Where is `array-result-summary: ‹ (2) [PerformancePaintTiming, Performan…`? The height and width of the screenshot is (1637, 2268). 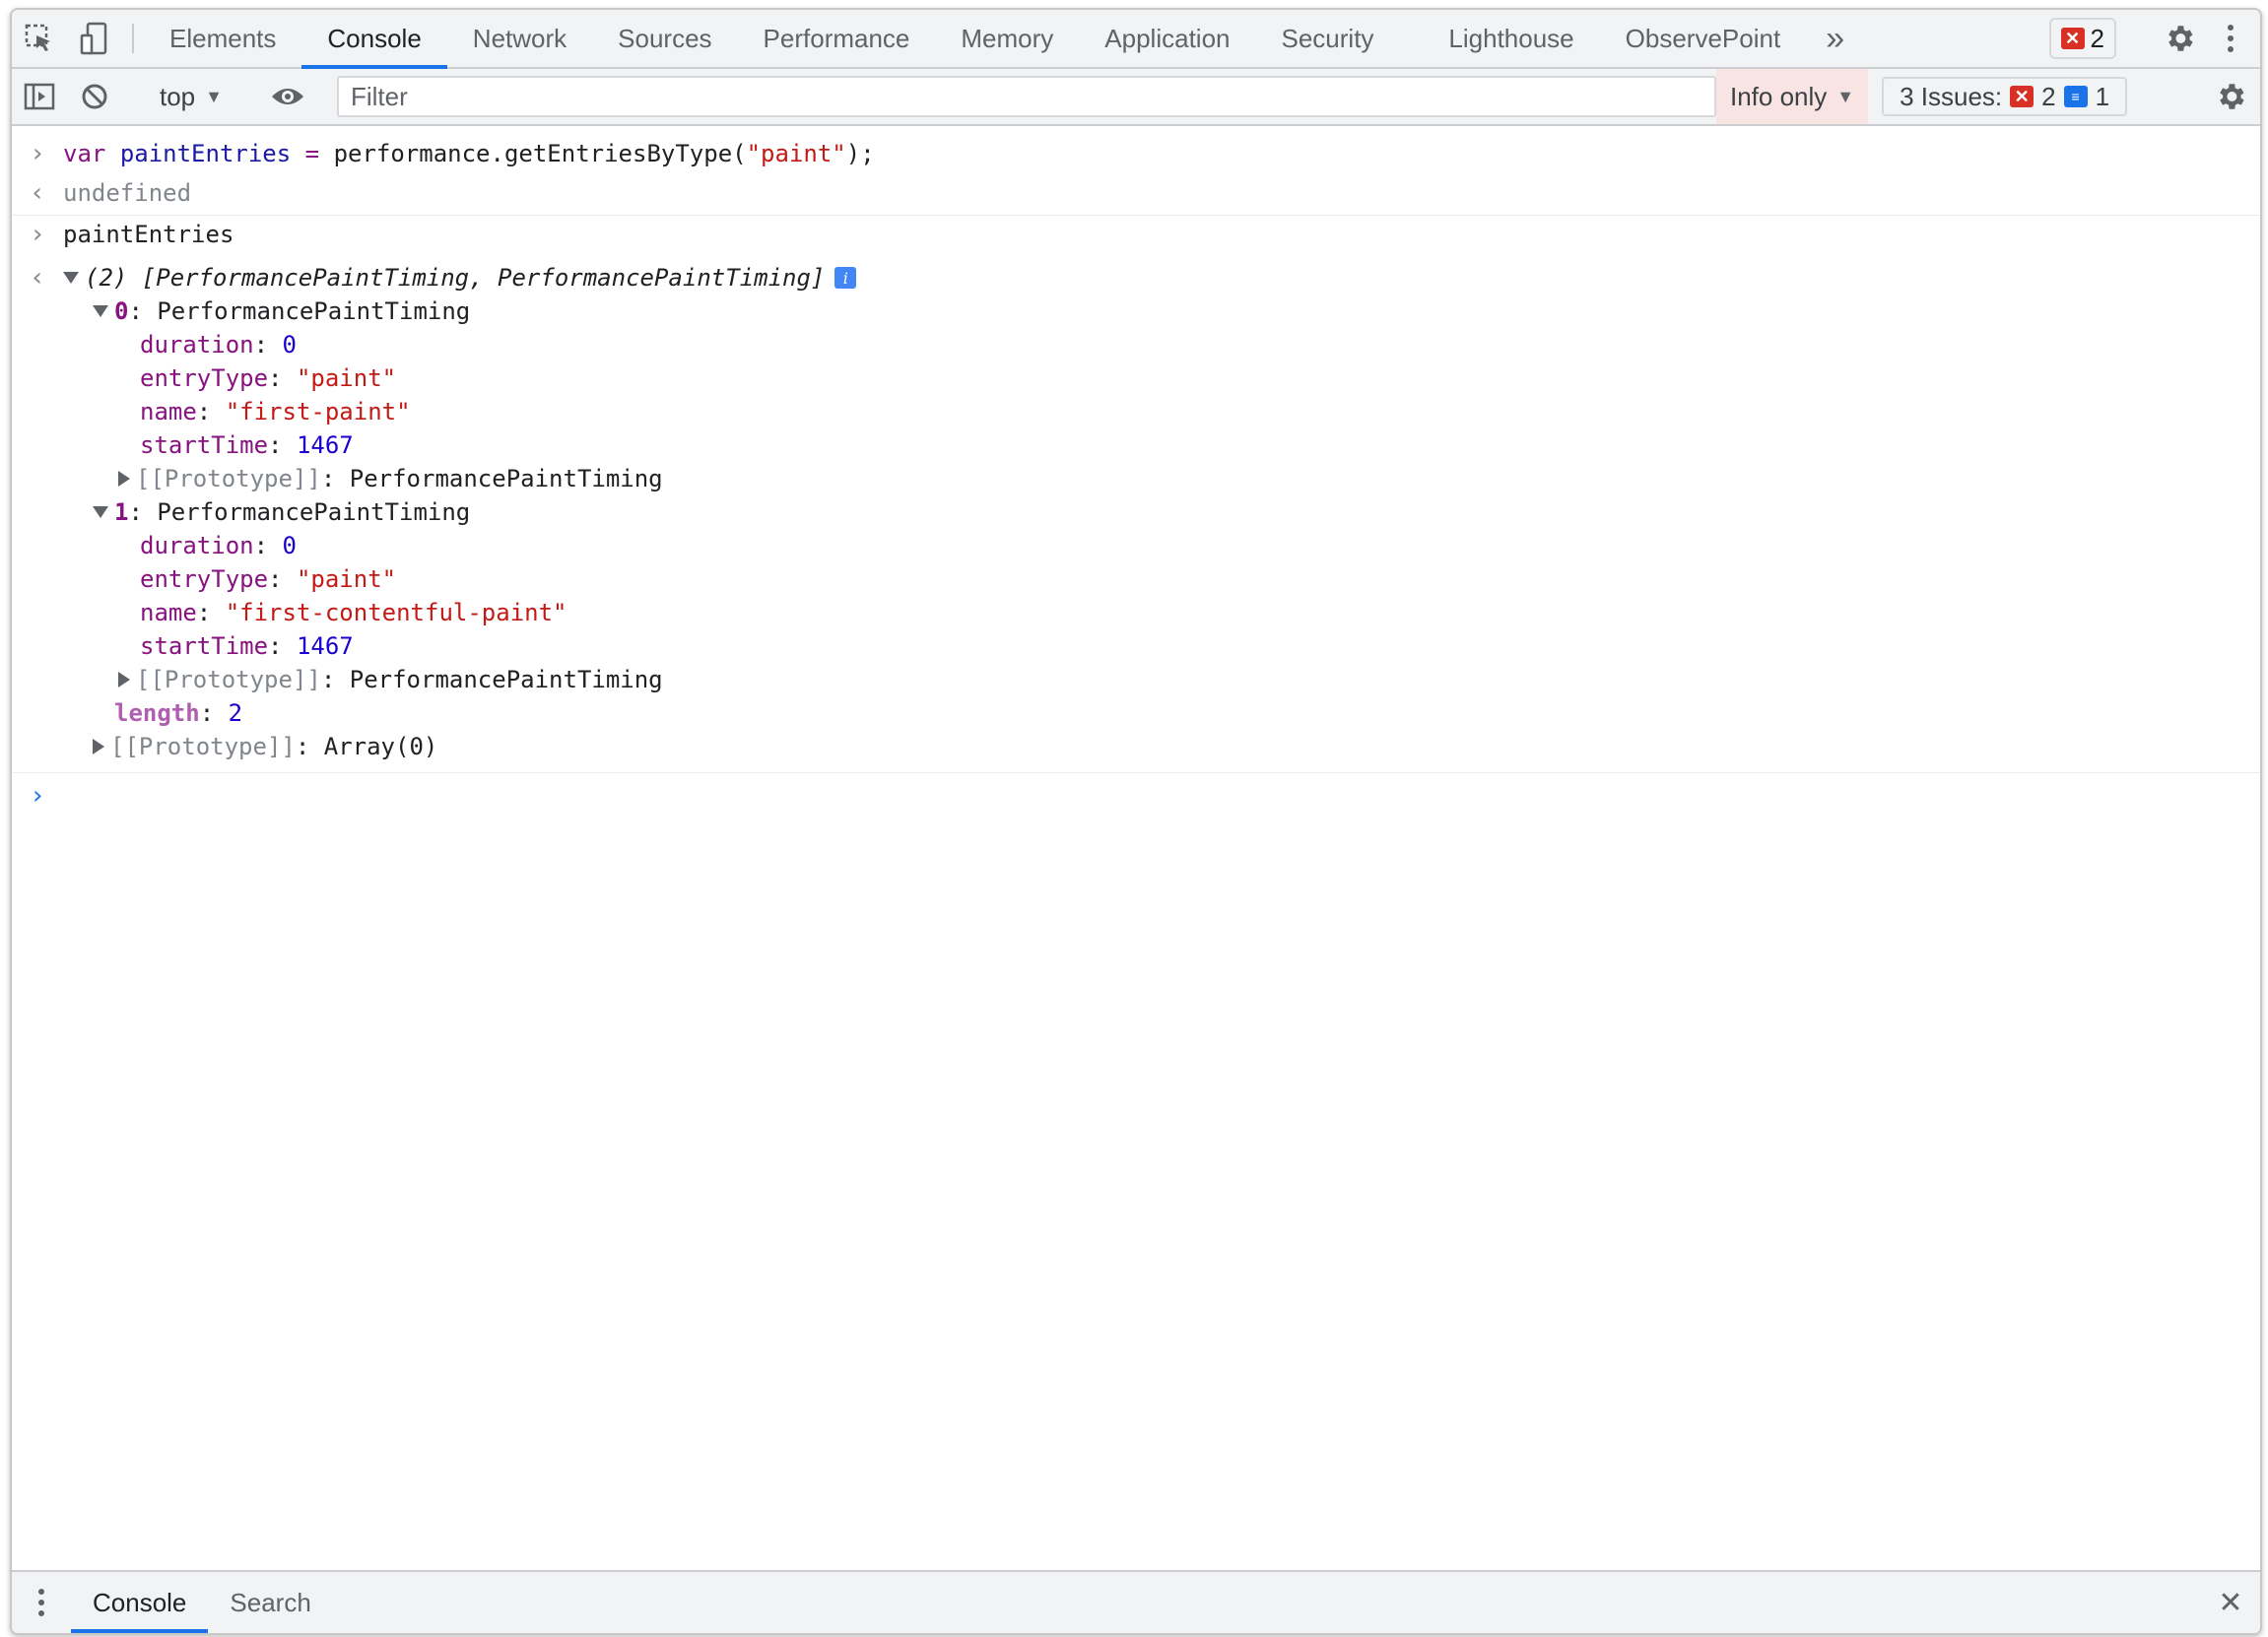
array-result-summary: ‹ (2) [PerformancePaintTiming, Performan… is located at coordinates (1136, 278).